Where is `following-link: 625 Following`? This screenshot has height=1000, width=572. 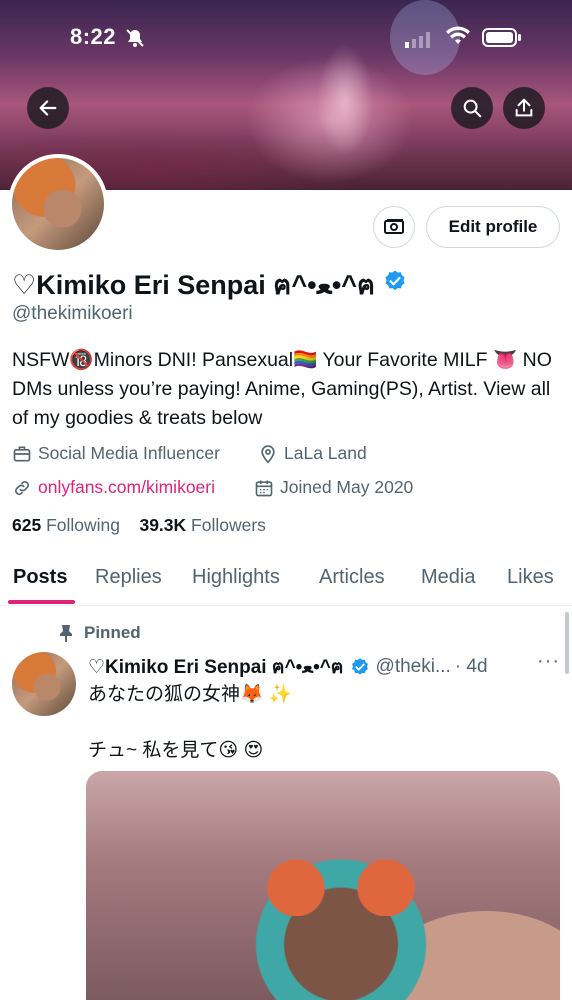
following-link: 625 Following is located at coordinates (66, 525).